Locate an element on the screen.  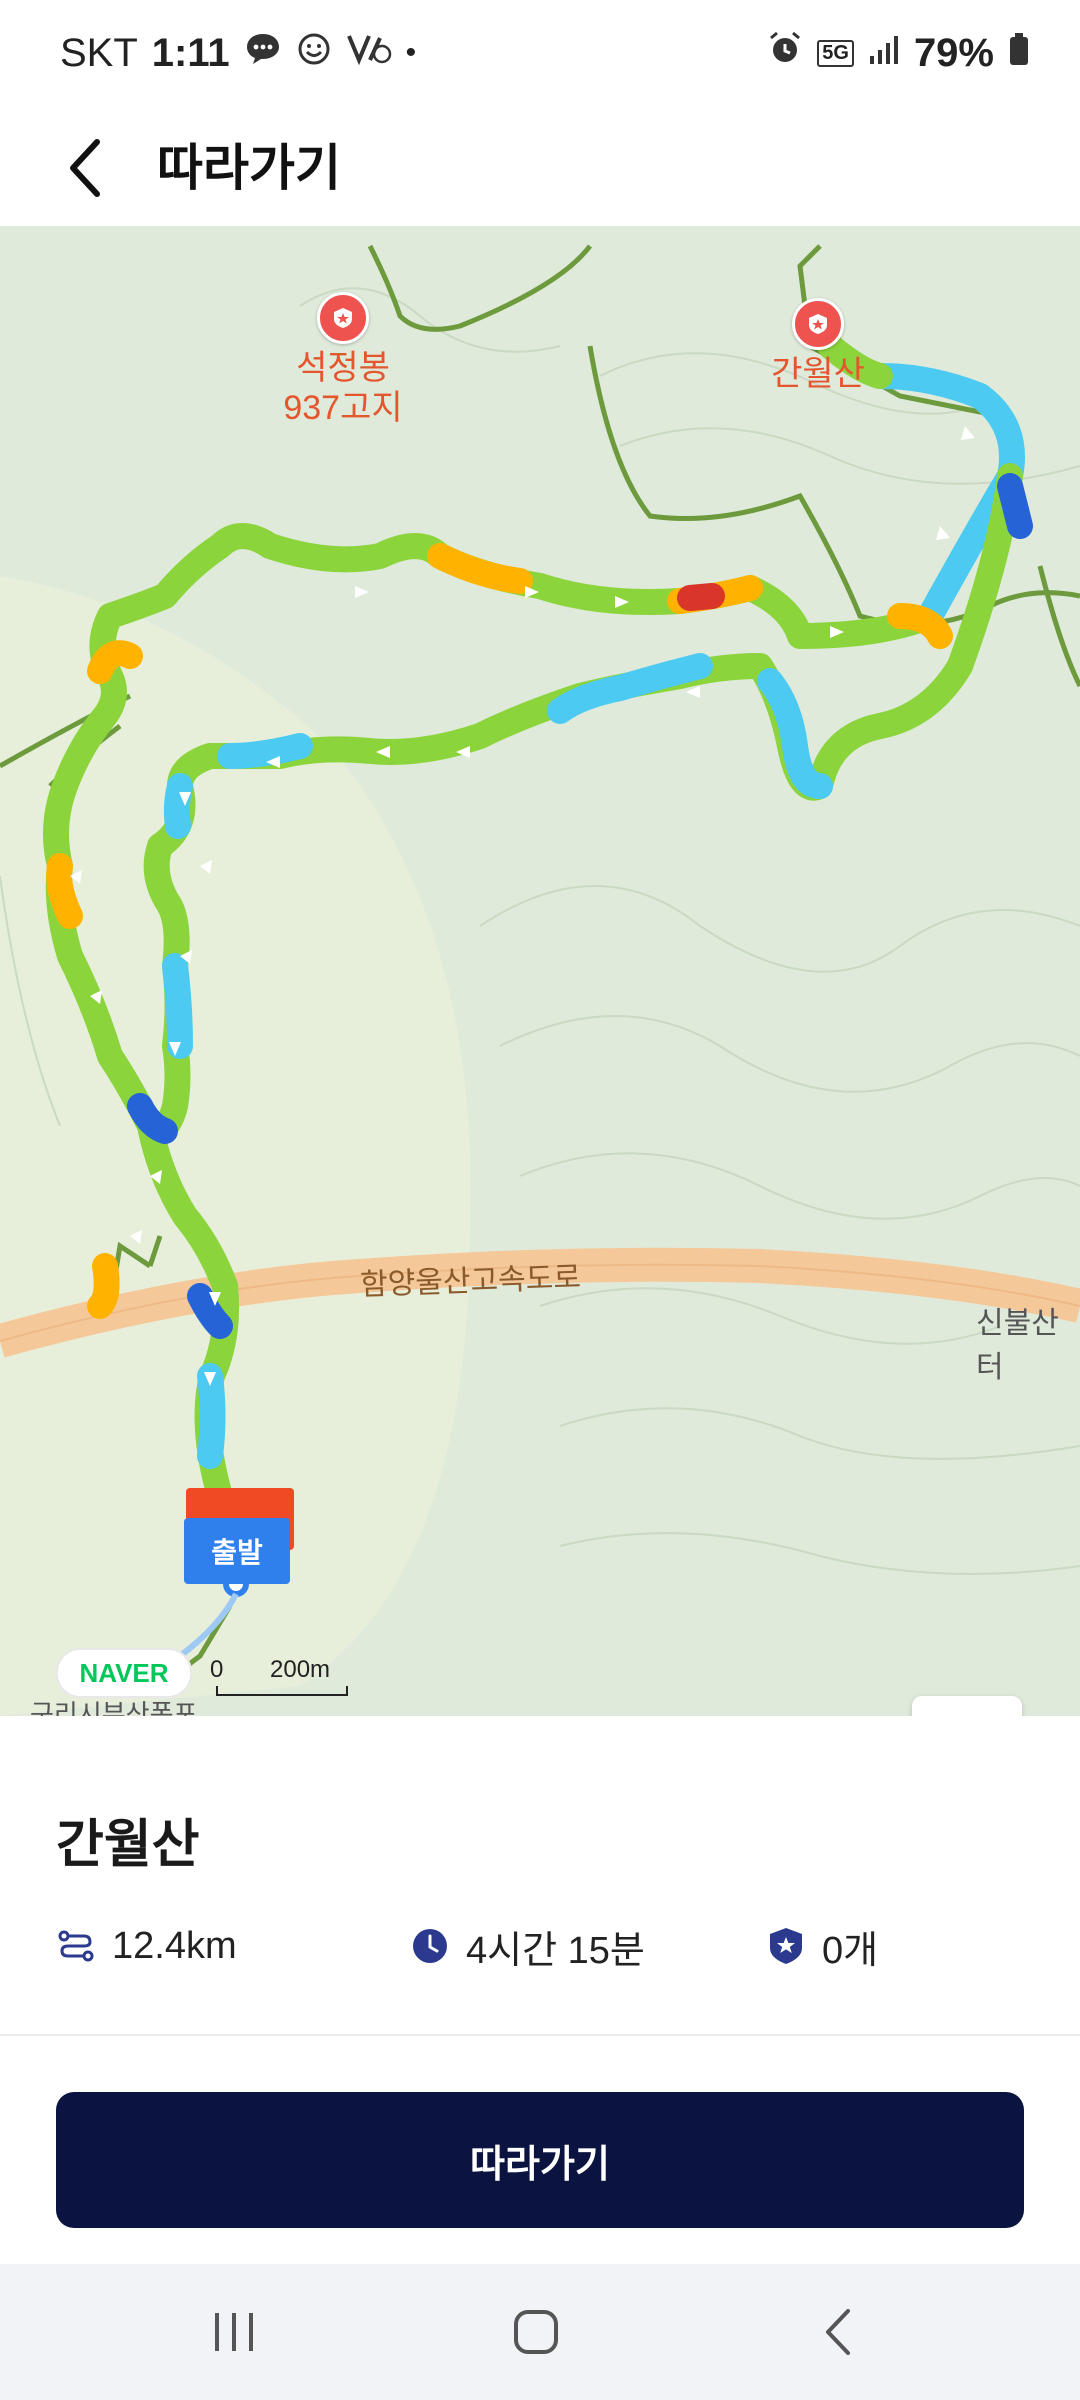
scale-distance: 200m is located at coordinates (300, 1669).